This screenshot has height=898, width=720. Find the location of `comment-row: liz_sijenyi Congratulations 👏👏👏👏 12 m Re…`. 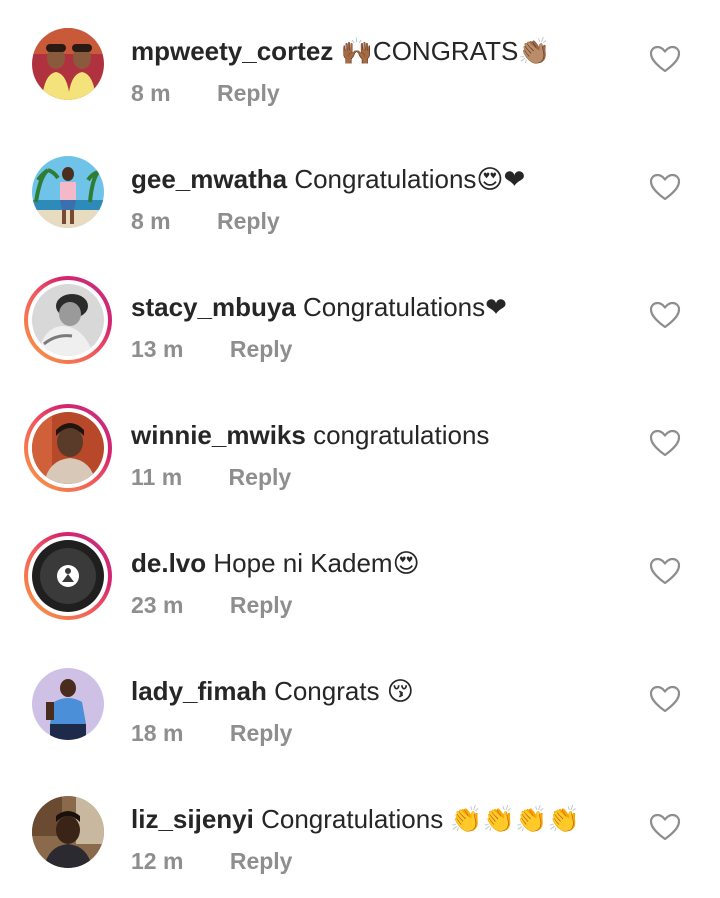

comment-row: liz_sijenyi Congratulations 👏👏👏👏 12 m Re… is located at coordinates (360, 843).